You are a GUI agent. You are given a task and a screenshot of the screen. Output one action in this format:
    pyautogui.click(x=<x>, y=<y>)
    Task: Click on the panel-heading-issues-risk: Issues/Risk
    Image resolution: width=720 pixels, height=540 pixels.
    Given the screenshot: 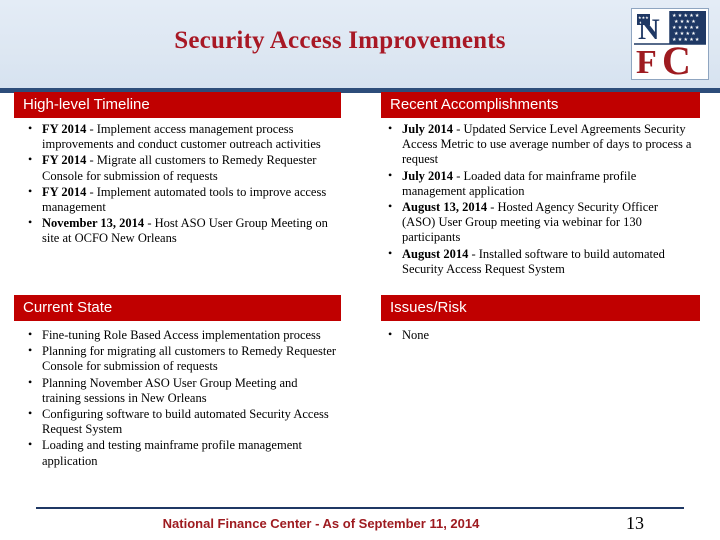 What is the action you would take?
    pyautogui.click(x=540, y=308)
    